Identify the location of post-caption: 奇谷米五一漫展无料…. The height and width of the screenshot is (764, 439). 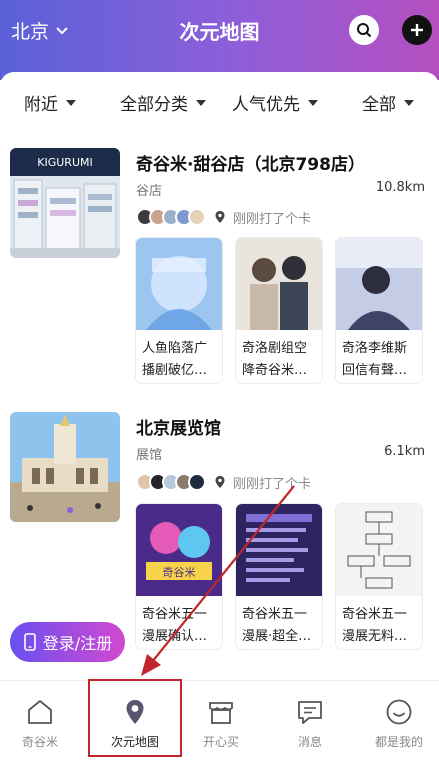
(375, 625).